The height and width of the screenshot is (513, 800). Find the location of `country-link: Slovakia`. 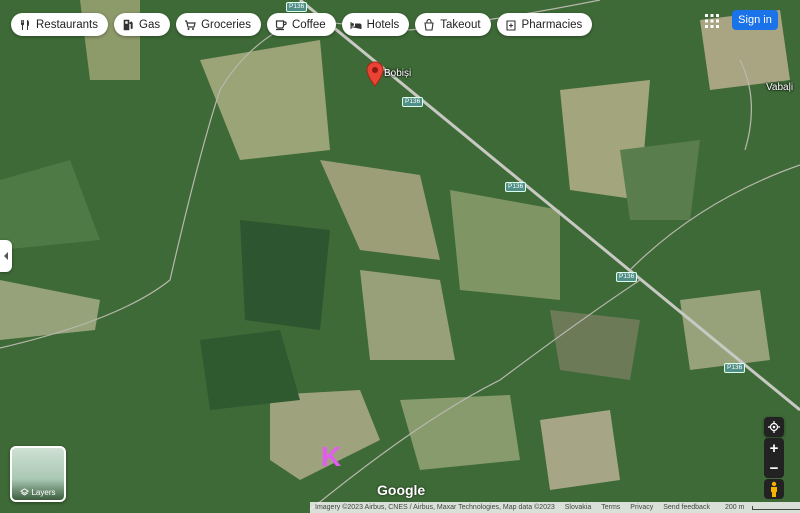

country-link: Slovakia is located at coordinates (578, 507).